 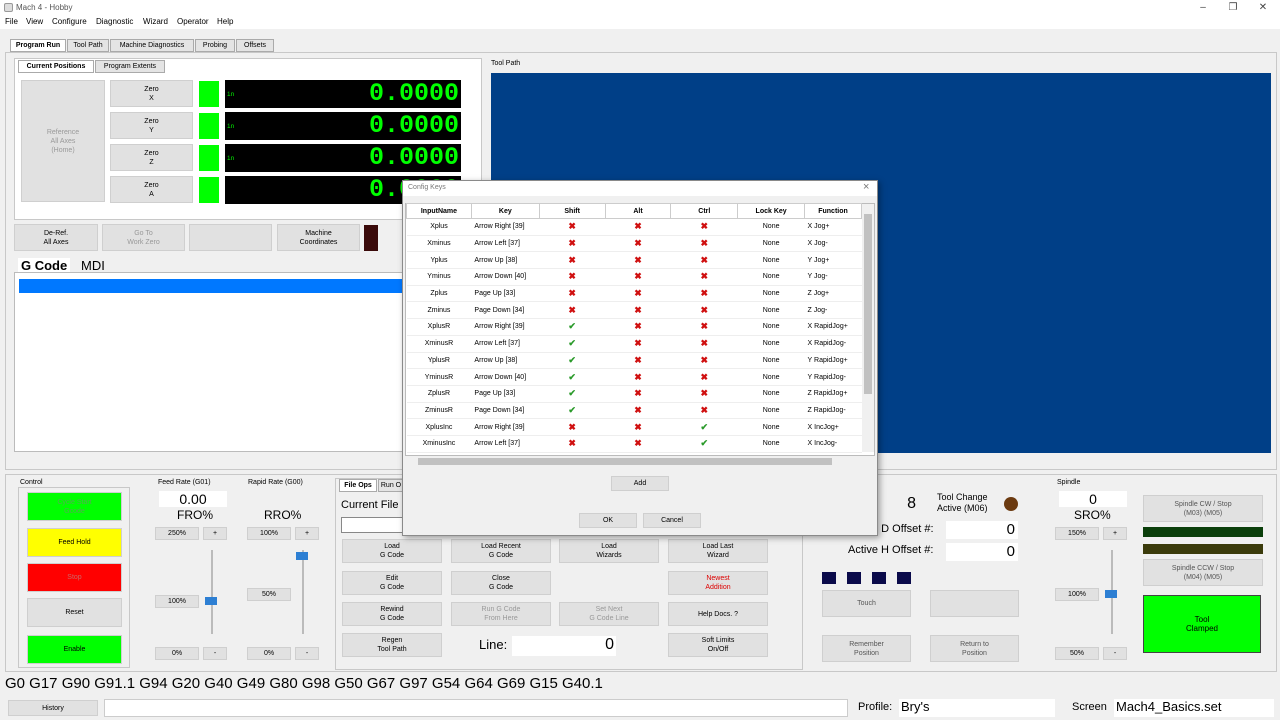 What do you see at coordinates (114, 21) in the screenshot?
I see `menu-diagnostic: Diagnostic` at bounding box center [114, 21].